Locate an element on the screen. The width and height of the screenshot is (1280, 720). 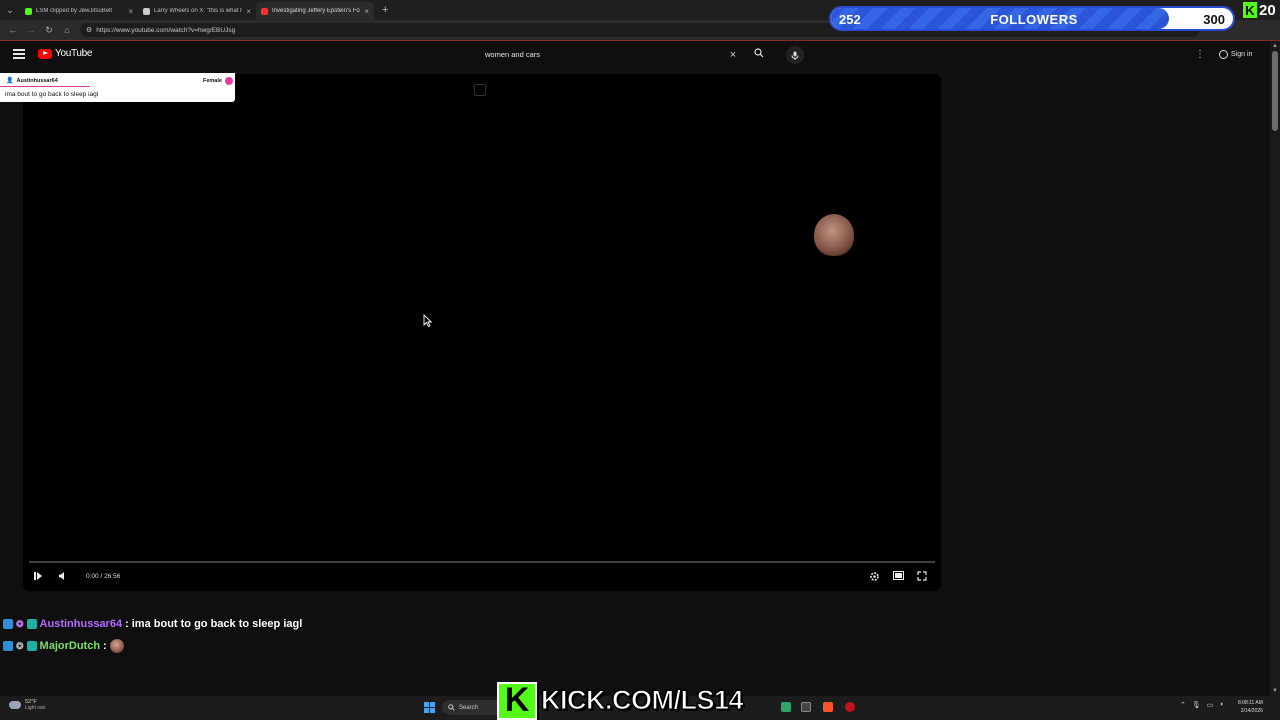
search-button is located at coordinates (759, 54).